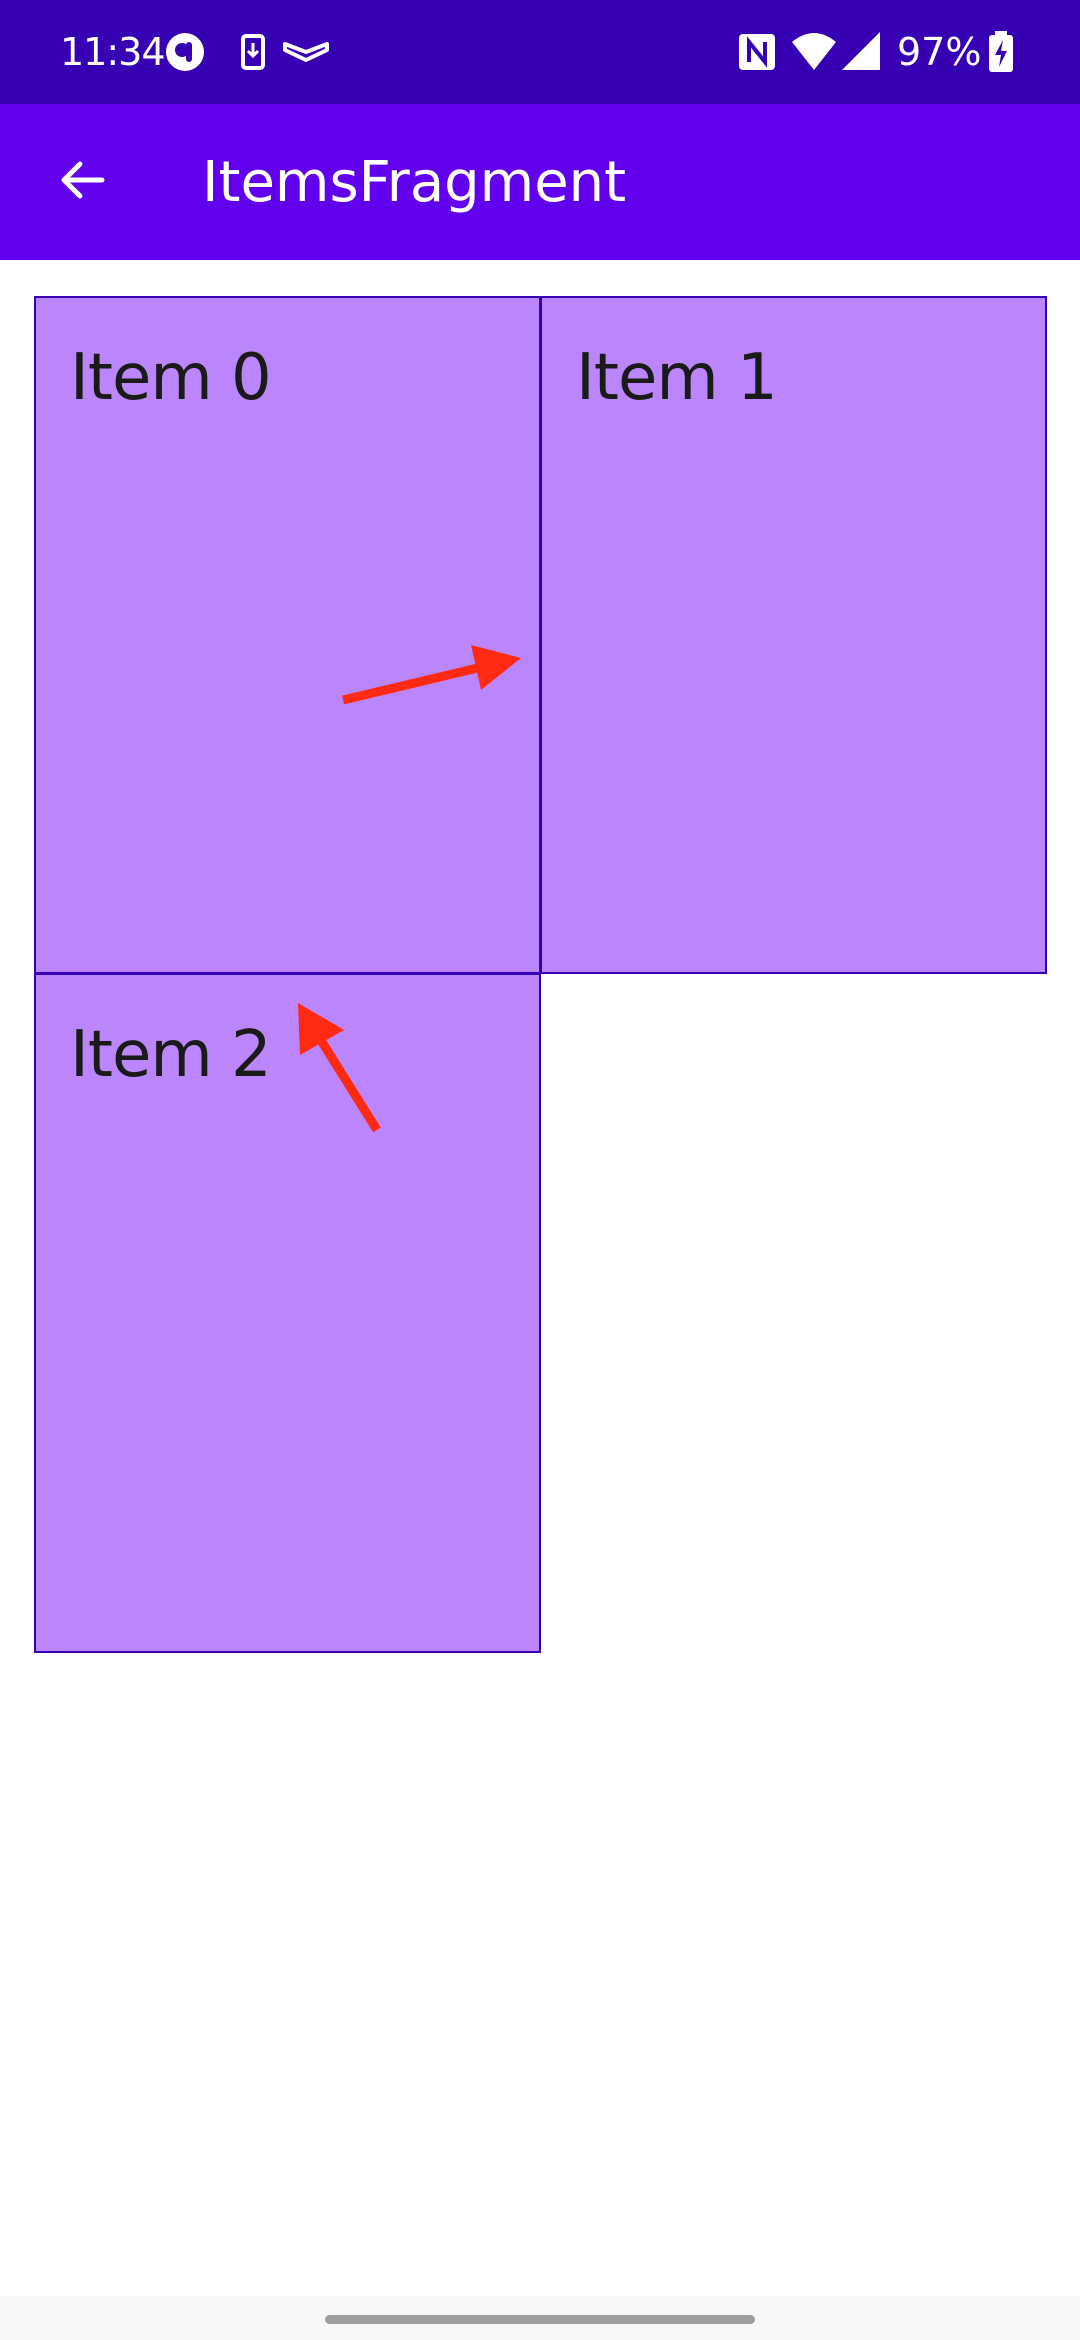 The height and width of the screenshot is (2340, 1080). Describe the element at coordinates (862, 52) in the screenshot. I see `cell-signal-icon` at that location.